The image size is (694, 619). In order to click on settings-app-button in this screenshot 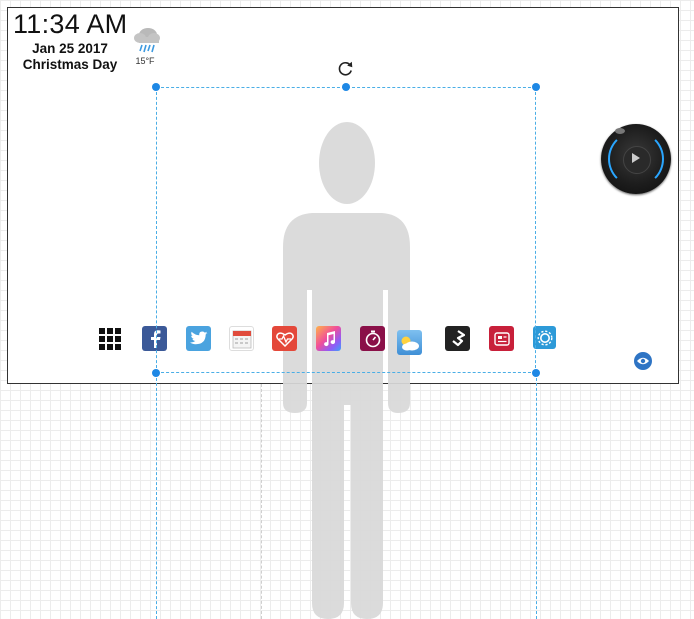, I will do `click(544, 337)`.